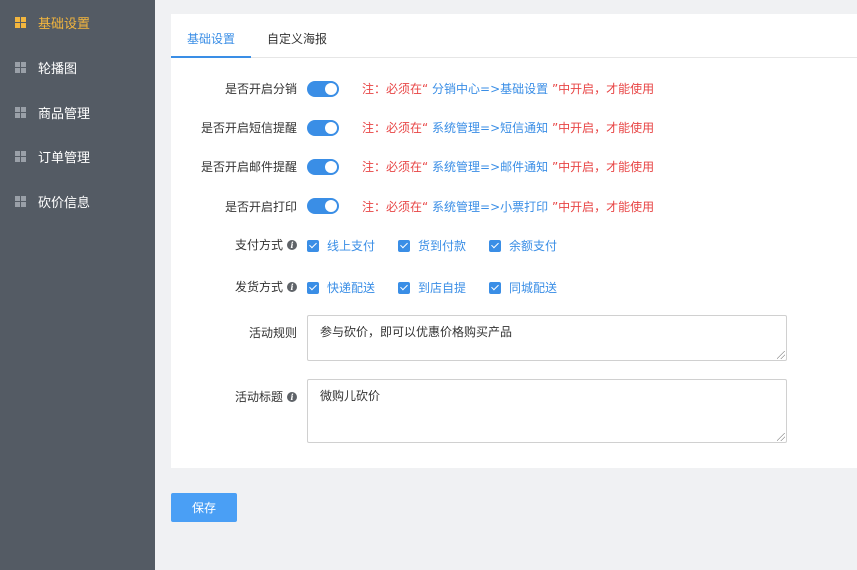 The image size is (857, 570). Describe the element at coordinates (508, 167) in the screenshot. I see `email-reminder-note: 注：必须在“ 系统管理=>邮件通知 ”中开启，才能使用` at that location.